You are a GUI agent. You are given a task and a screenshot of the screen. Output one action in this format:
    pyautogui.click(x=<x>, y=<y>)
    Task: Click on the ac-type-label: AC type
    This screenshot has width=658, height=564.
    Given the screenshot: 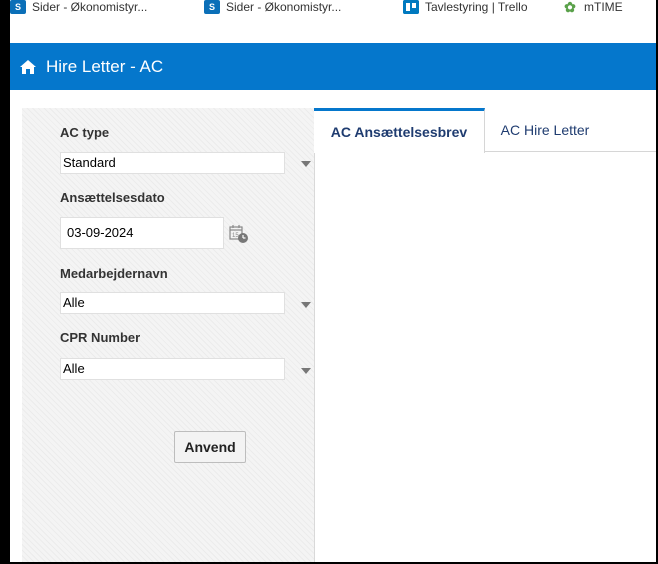 What is the action you would take?
    pyautogui.click(x=85, y=132)
    